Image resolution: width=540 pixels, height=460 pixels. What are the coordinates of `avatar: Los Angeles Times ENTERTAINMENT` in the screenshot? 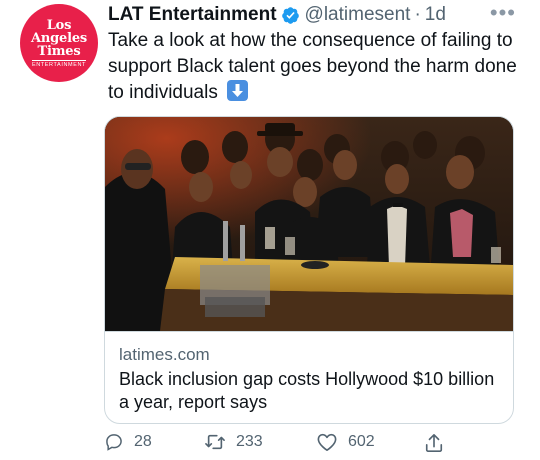 It's located at (59, 43).